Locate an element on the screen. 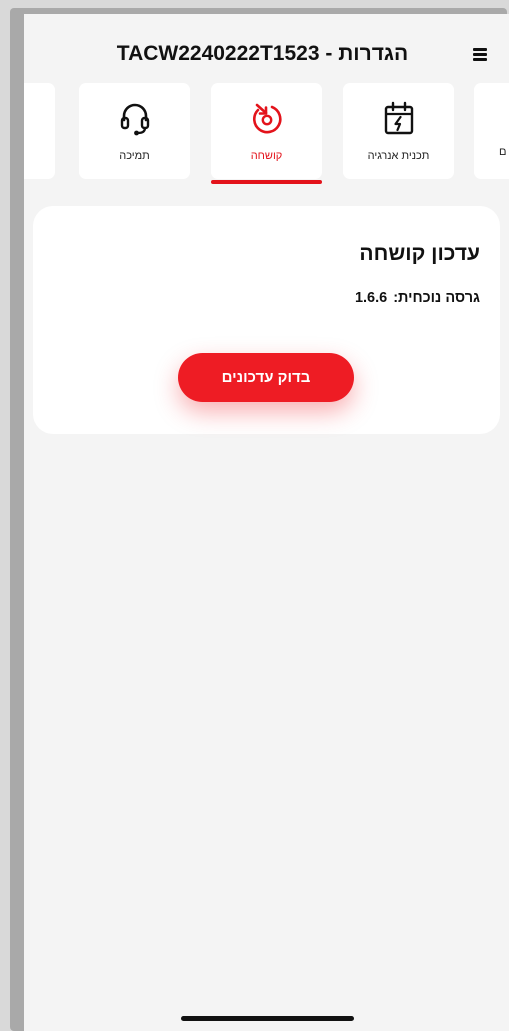 This screenshot has height=1031, width=509. tab-firmware: קושחה is located at coordinates (266, 131).